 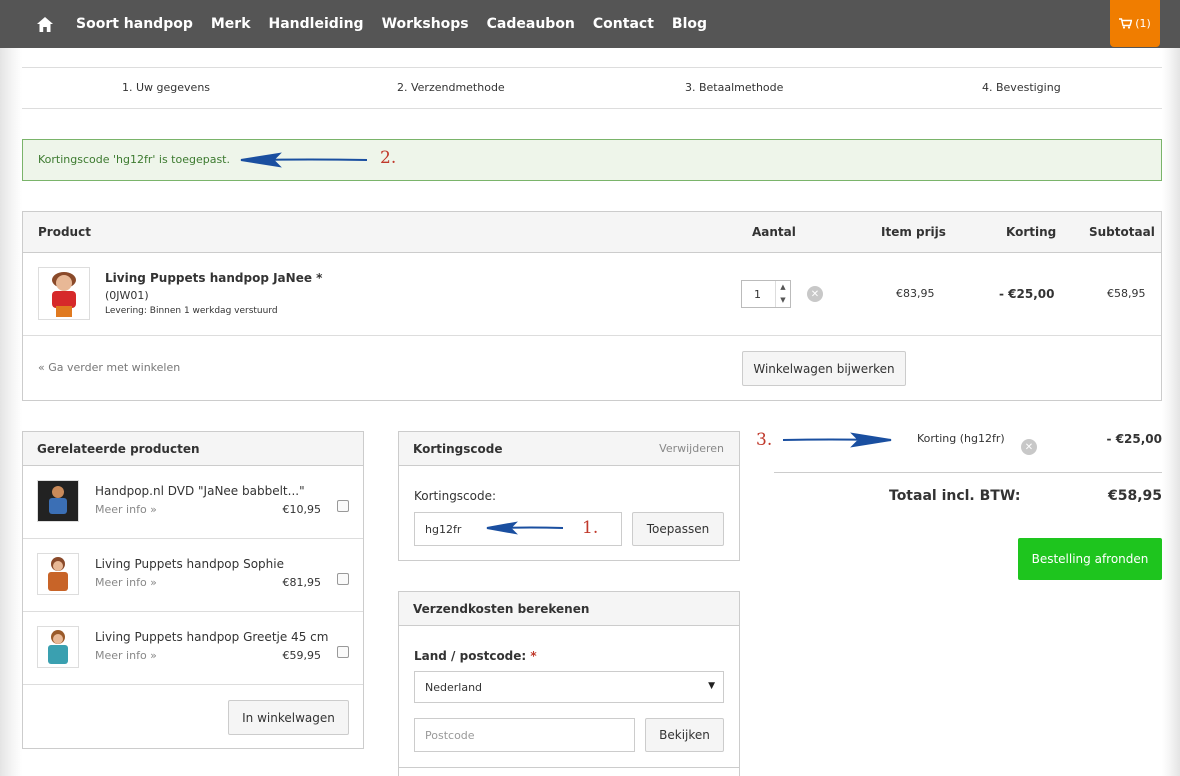 What do you see at coordinates (191, 311) in the screenshot?
I see `product-delivery: Levering: Binnen 1 werkdag verstuurd` at bounding box center [191, 311].